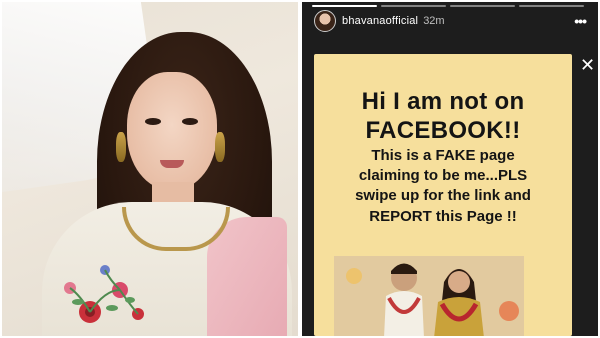 This screenshot has height=338, width=600. I want to click on story-header: bhavanaofficial 32m •••, so click(452, 21).